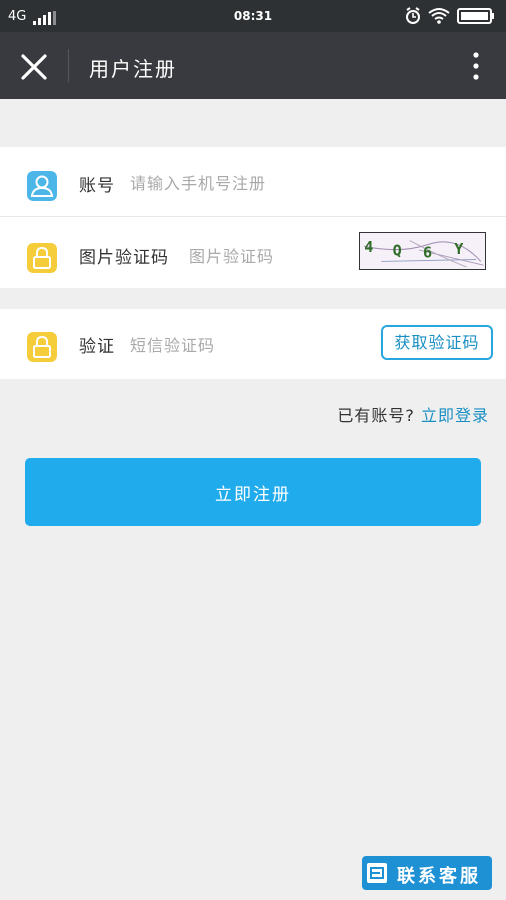 Image resolution: width=506 pixels, height=900 pixels. What do you see at coordinates (437, 342) in the screenshot?
I see `get-code-button: 获取验证码` at bounding box center [437, 342].